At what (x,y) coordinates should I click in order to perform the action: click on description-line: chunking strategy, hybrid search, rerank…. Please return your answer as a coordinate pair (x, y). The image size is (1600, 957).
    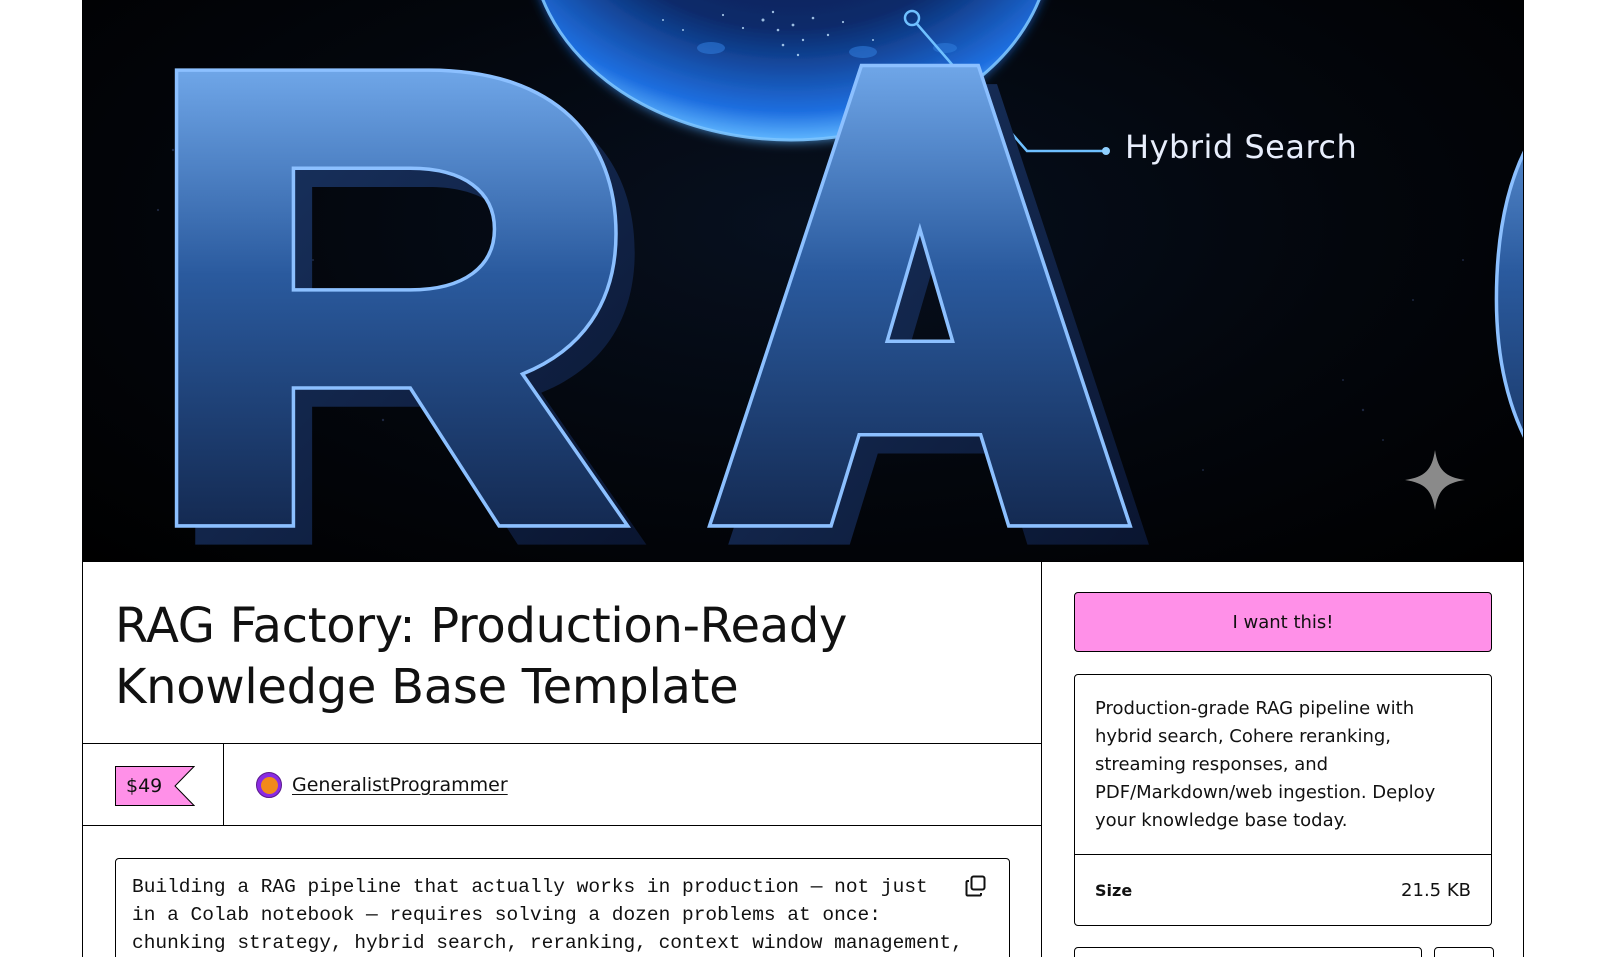
    Looking at the image, I should click on (547, 943).